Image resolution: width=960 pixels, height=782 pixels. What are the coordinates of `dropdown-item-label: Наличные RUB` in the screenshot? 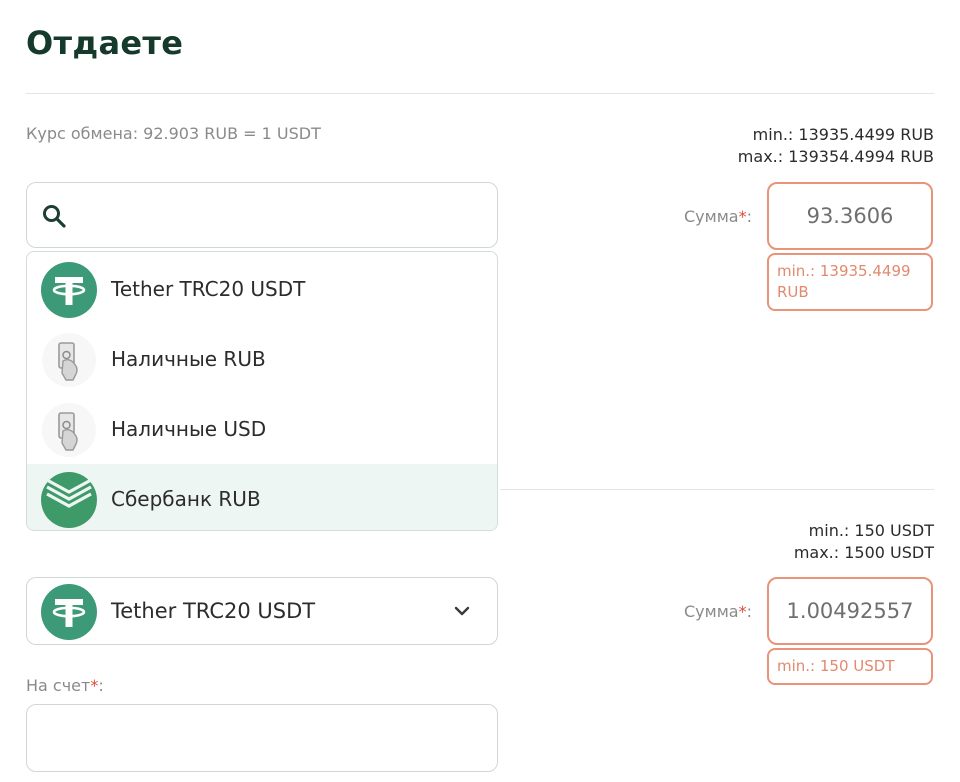 It's located at (188, 359).